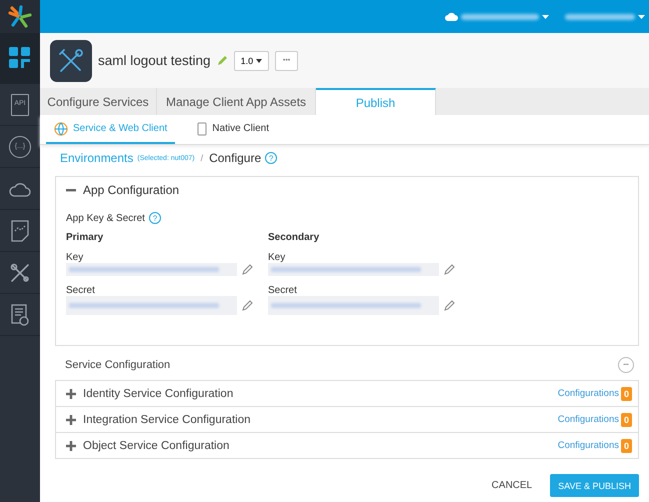  What do you see at coordinates (512, 485) in the screenshot?
I see `cancel-button: CANCEL` at bounding box center [512, 485].